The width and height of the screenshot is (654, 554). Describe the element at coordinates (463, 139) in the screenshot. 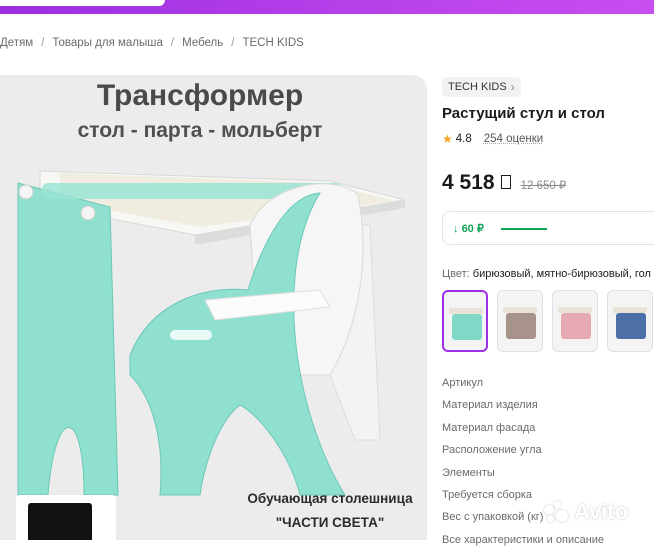

I see `rating-value: 4.8` at that location.